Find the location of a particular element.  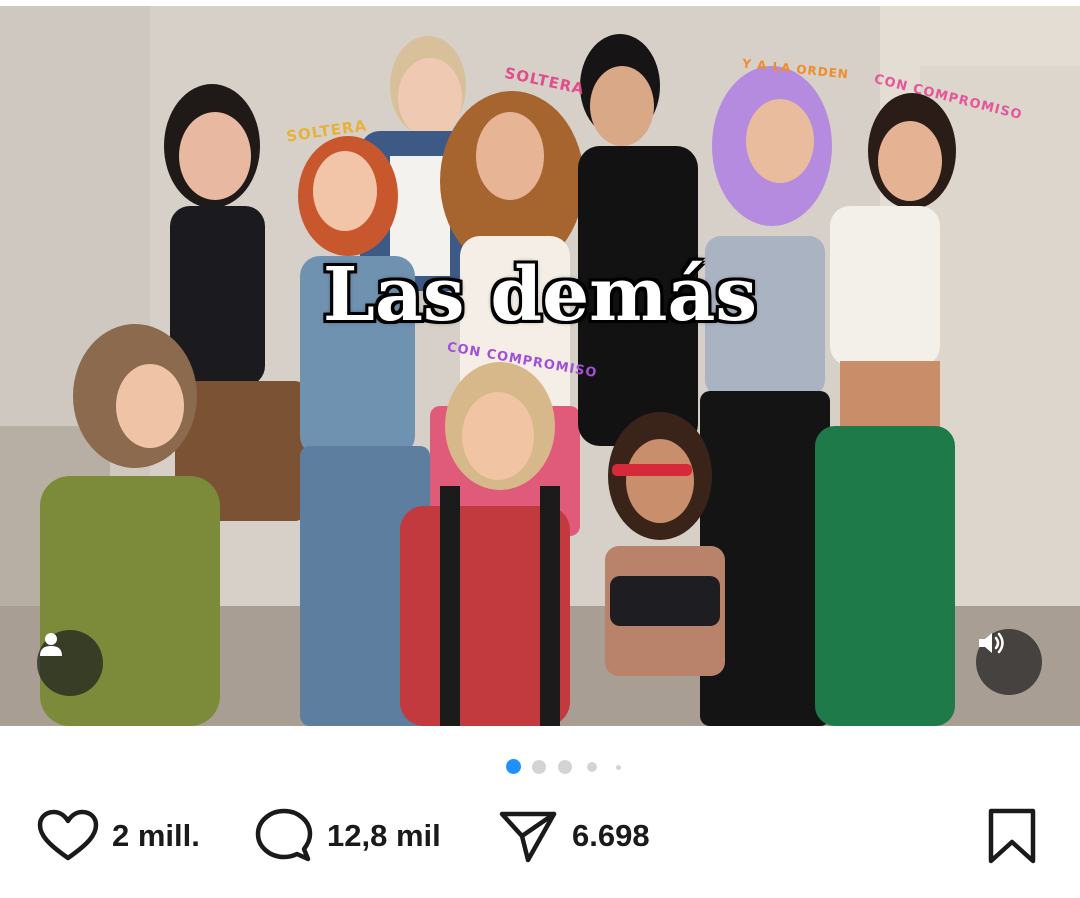

share-button: 6.698 is located at coordinates (574, 836).